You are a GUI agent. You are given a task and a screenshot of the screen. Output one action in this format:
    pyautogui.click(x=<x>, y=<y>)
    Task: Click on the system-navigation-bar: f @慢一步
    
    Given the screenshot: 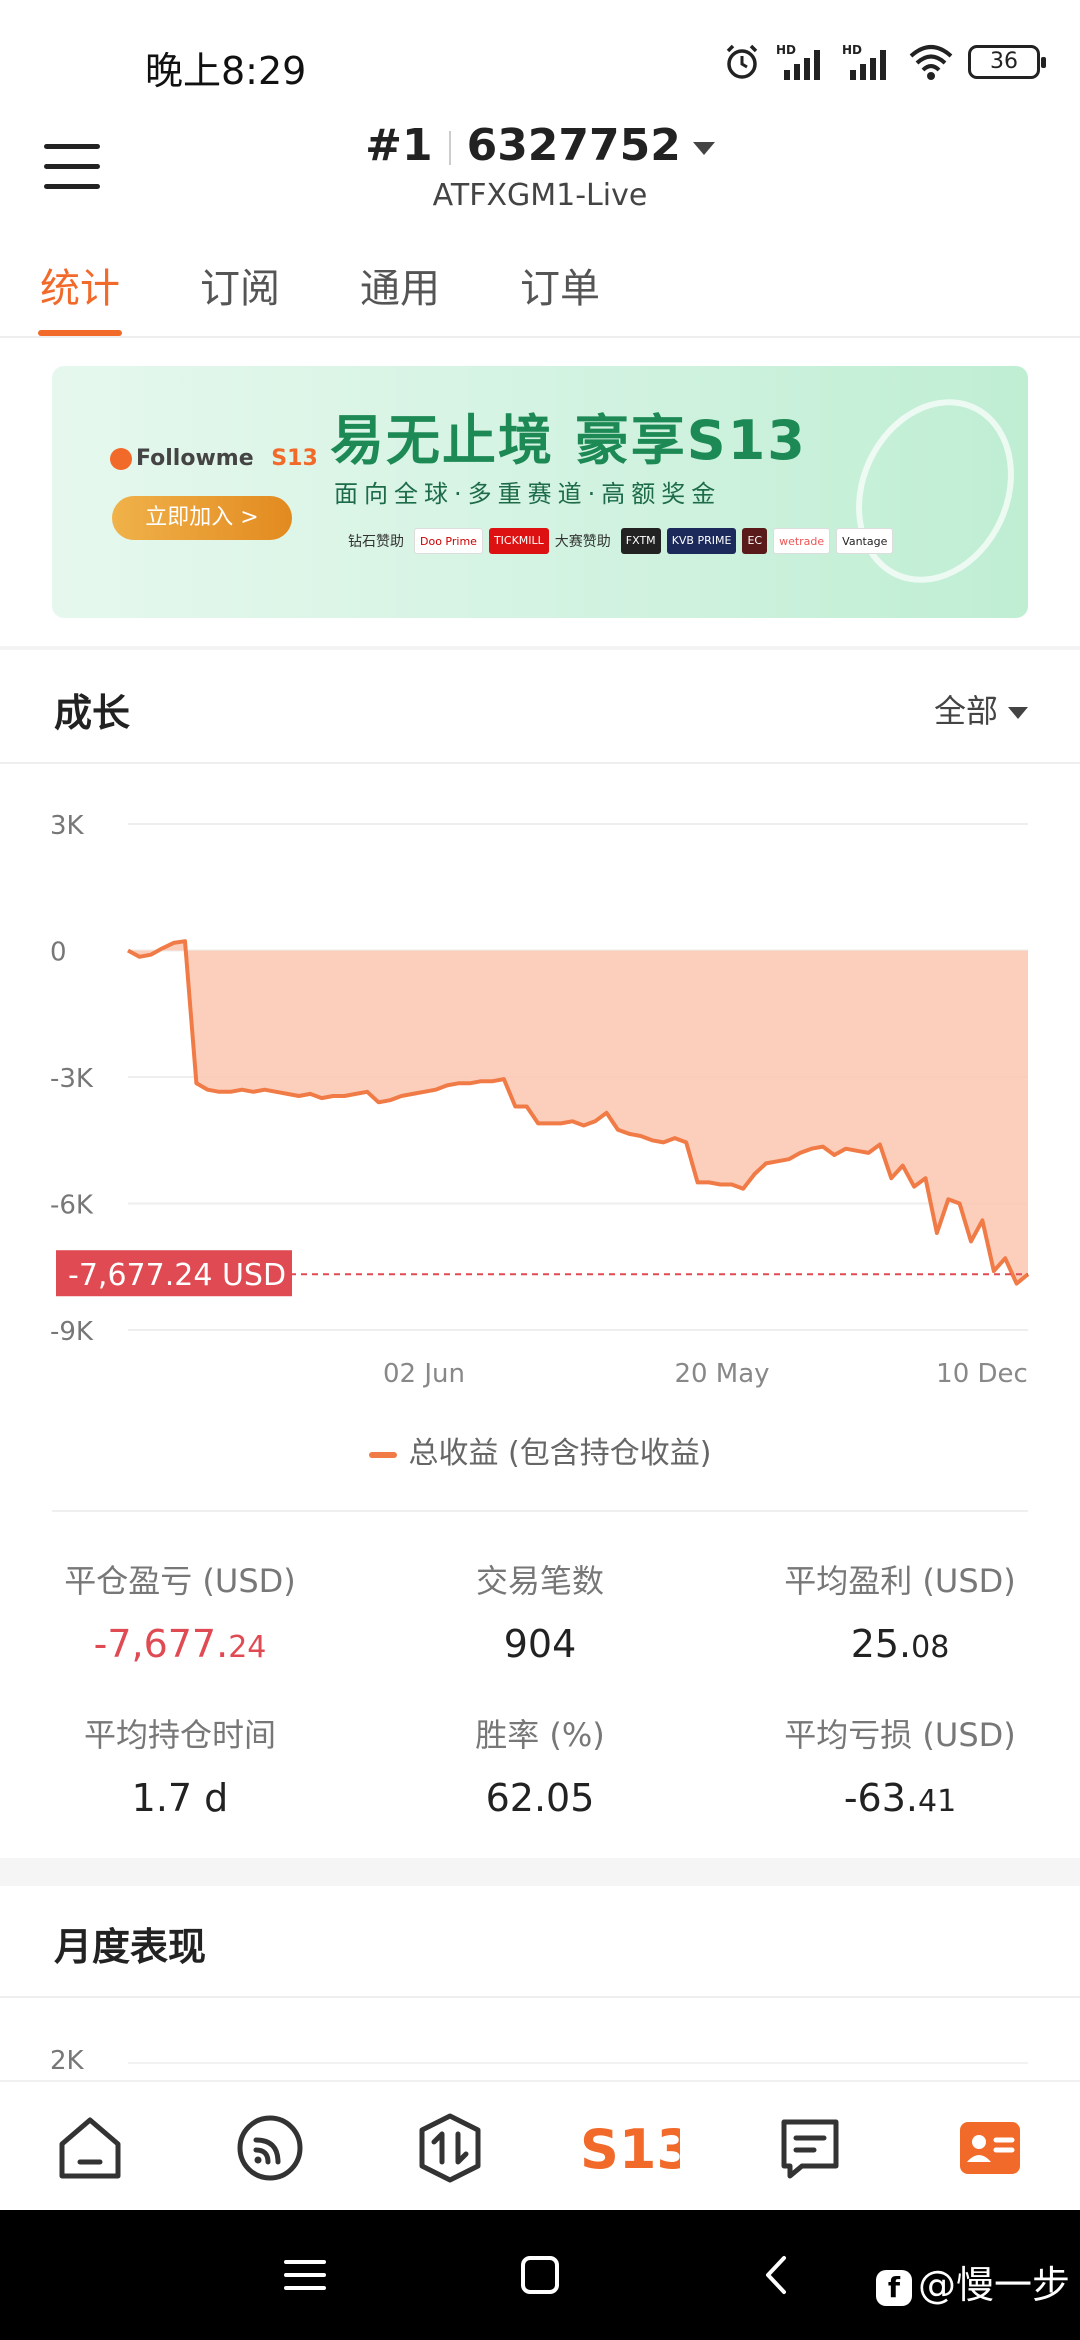 What is the action you would take?
    pyautogui.click(x=540, y=2275)
    